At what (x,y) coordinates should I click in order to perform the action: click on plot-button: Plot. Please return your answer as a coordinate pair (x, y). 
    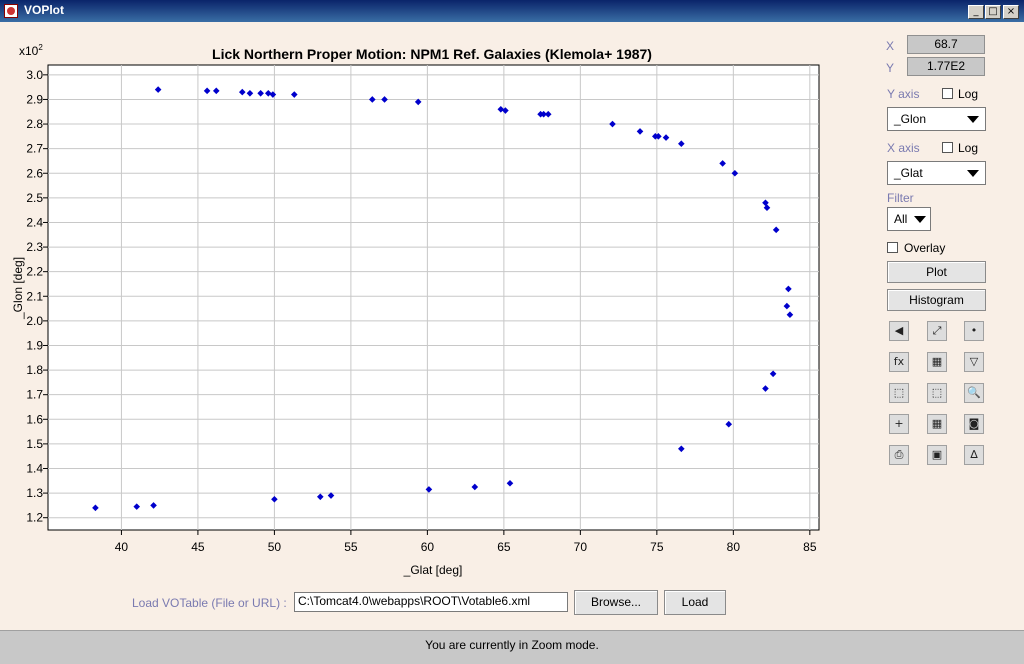
    Looking at the image, I should click on (936, 272).